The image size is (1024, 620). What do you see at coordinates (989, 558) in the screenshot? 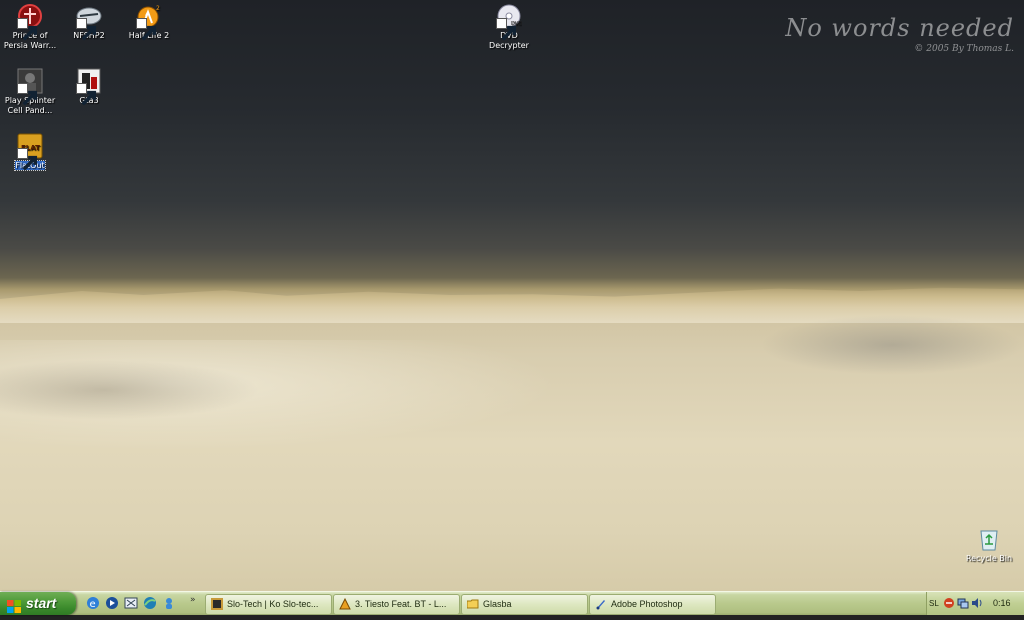
I see `icon-label: Recycle Bin` at bounding box center [989, 558].